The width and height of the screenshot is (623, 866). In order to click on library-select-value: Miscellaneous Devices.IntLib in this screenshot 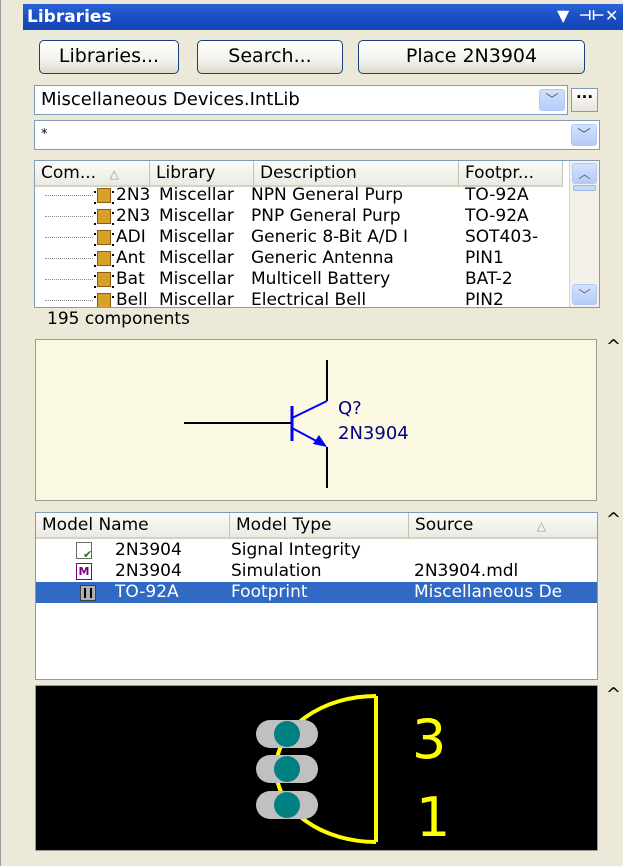, I will do `click(170, 99)`.